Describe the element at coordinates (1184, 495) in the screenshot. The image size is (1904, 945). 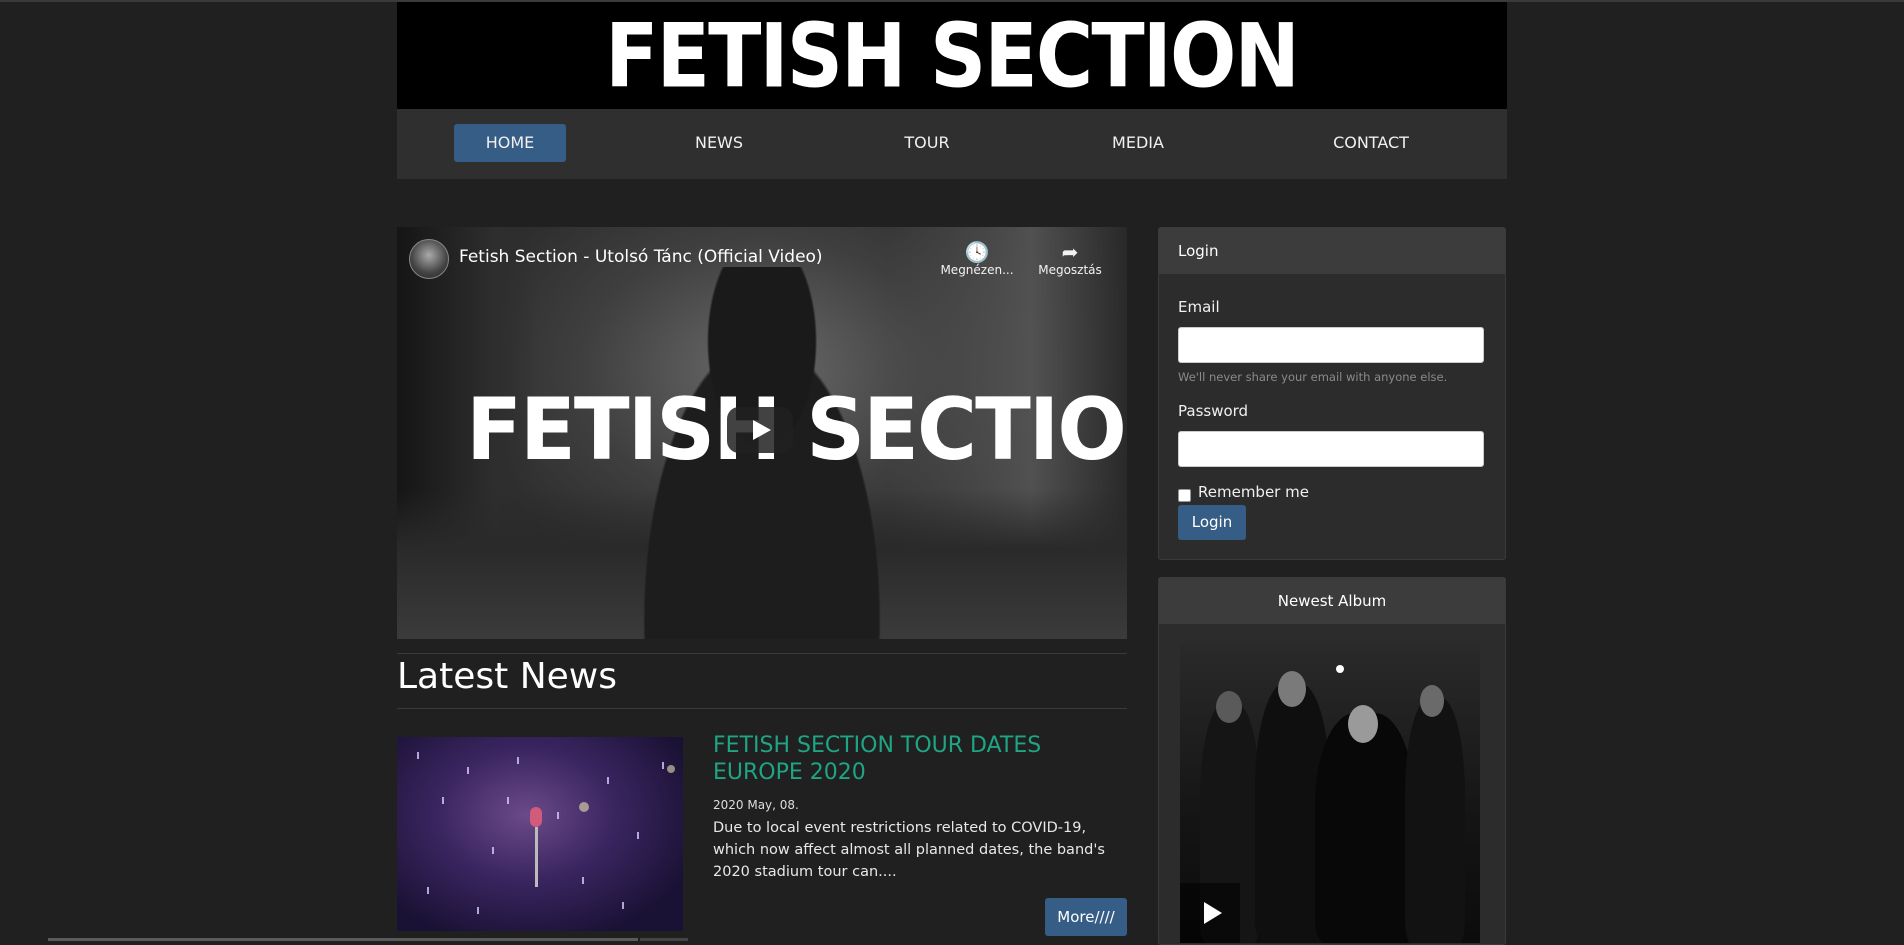
I see `remember-me-checkbox` at that location.